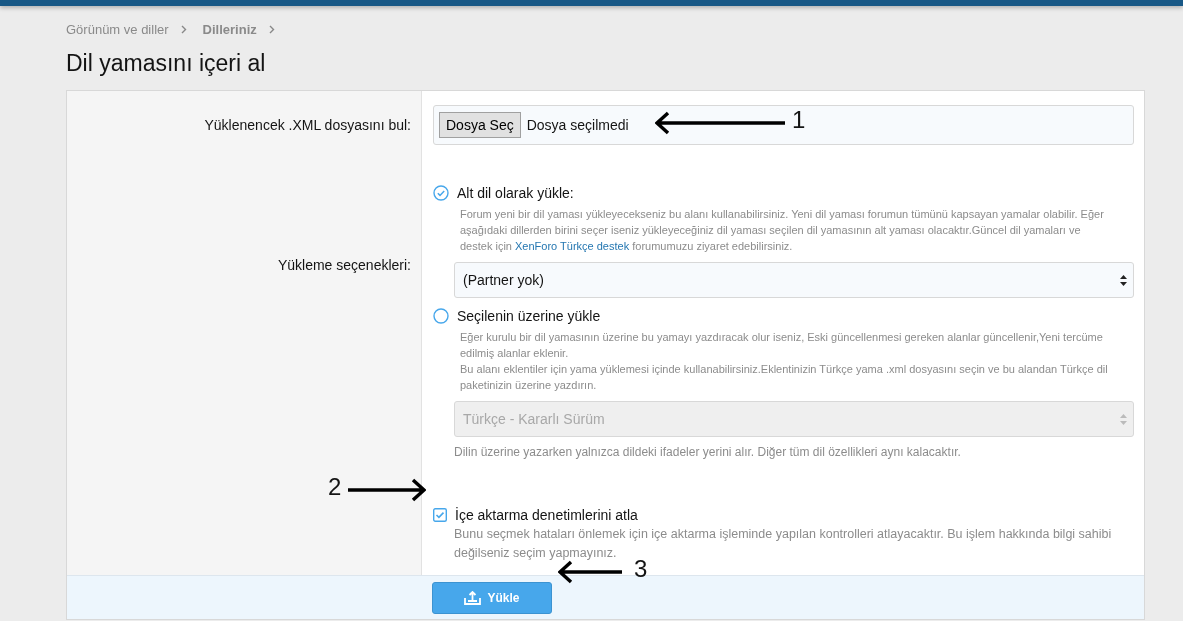 The image size is (1183, 621). What do you see at coordinates (166, 63) in the screenshot?
I see `page-title: Dil yamasını içeri al` at bounding box center [166, 63].